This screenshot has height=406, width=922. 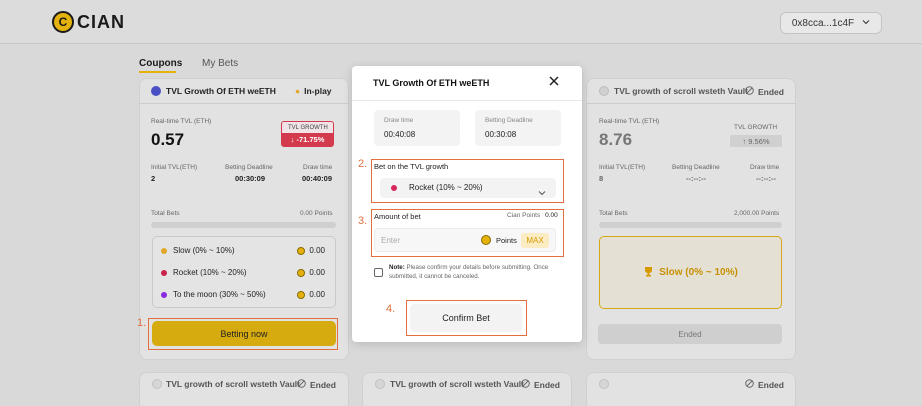 What do you see at coordinates (168, 139) in the screenshot?
I see `realtime-value: 0.57` at bounding box center [168, 139].